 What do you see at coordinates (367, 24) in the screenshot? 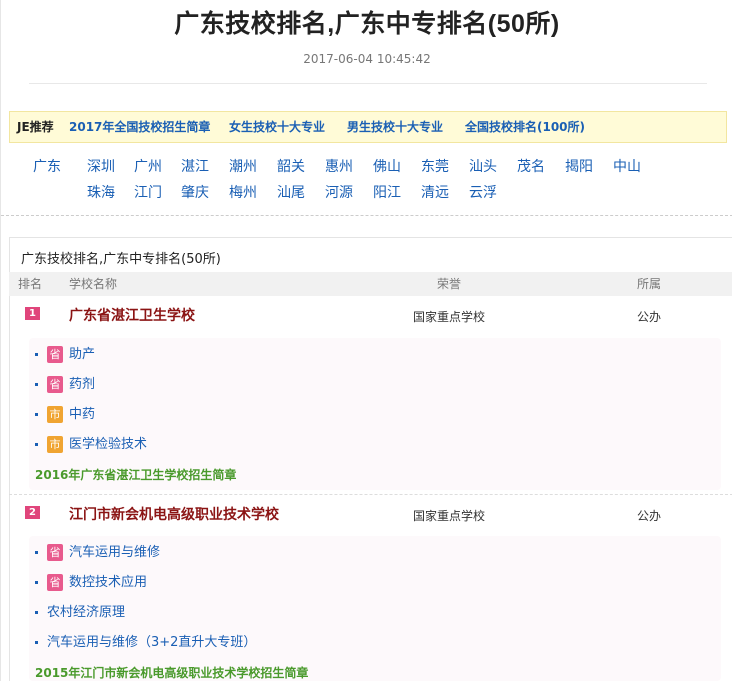
I see `page-title: 广东技校排名,广东中专排名(50所)` at bounding box center [367, 24].